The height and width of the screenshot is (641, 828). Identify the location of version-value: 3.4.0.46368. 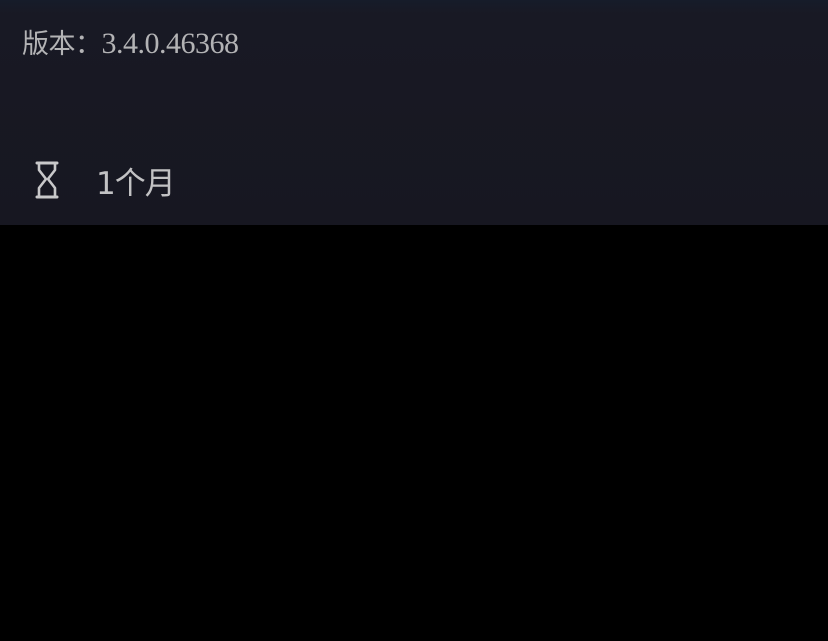
(170, 43).